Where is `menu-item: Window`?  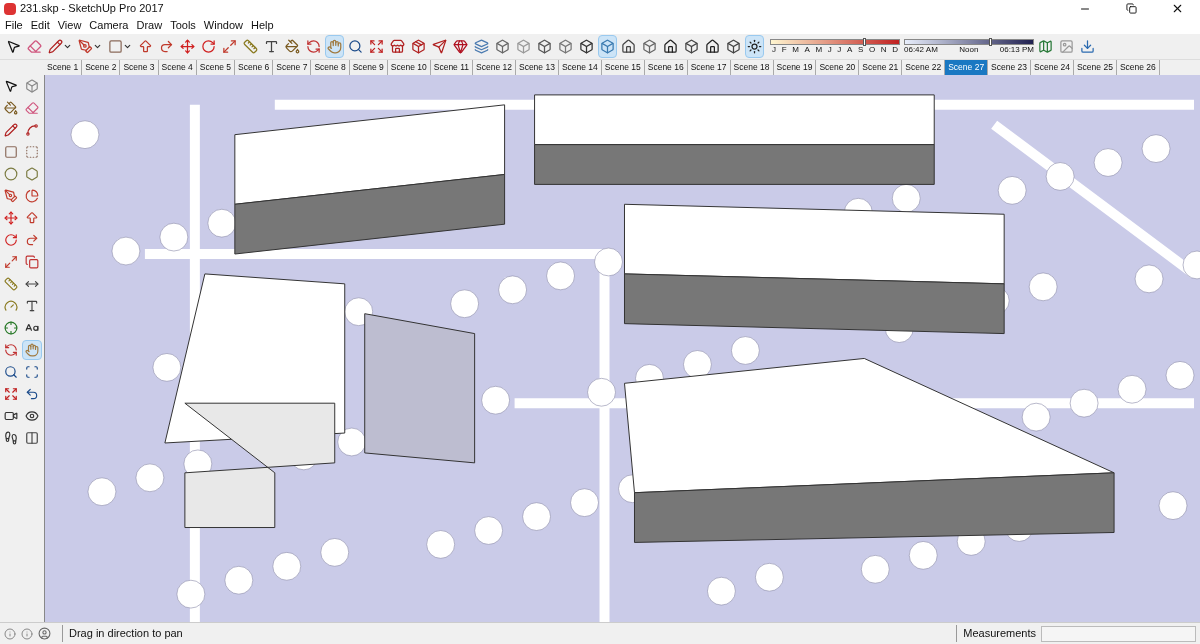 menu-item: Window is located at coordinates (223, 25).